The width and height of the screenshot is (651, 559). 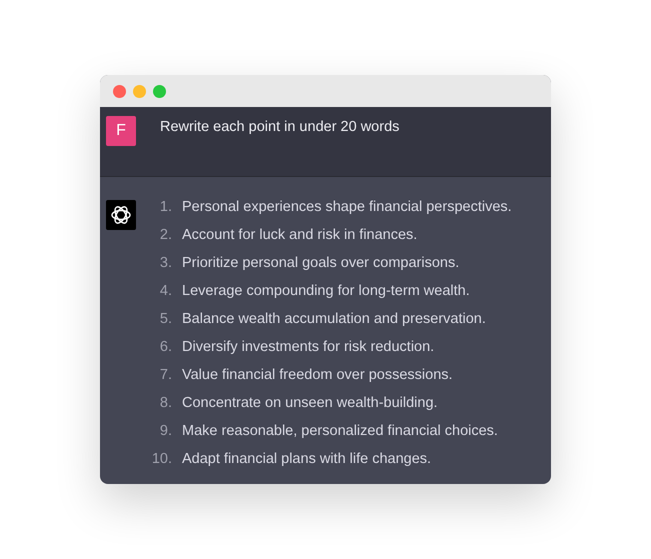 What do you see at coordinates (165, 403) in the screenshot?
I see `list-number: 8.` at bounding box center [165, 403].